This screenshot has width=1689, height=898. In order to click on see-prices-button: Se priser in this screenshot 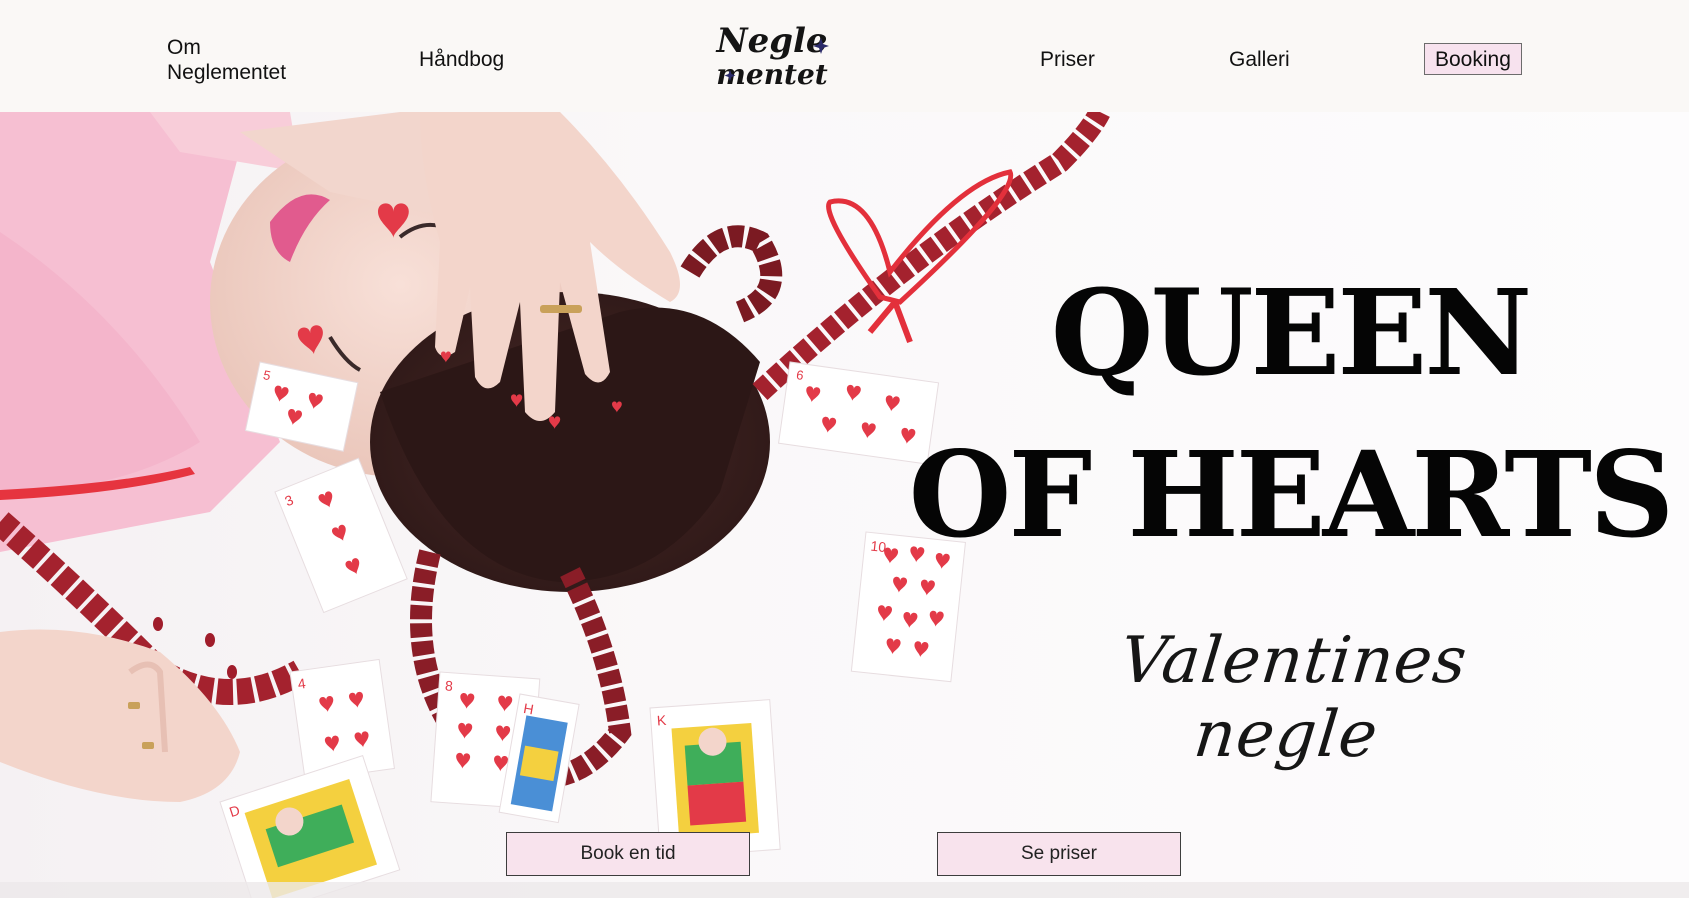, I will do `click(1059, 854)`.